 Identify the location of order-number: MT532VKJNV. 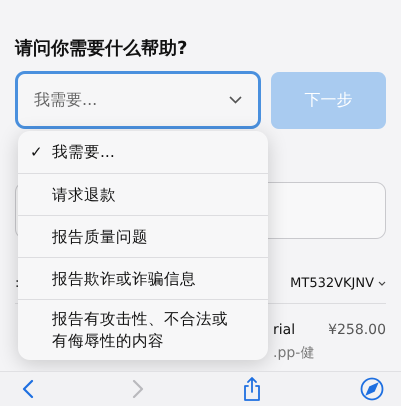
(338, 283).